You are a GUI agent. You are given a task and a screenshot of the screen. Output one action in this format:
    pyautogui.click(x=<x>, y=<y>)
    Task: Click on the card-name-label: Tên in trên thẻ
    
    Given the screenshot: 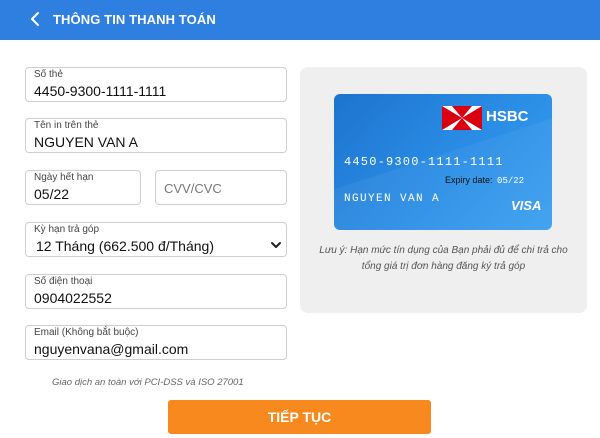 What is the action you would take?
    pyautogui.click(x=66, y=125)
    